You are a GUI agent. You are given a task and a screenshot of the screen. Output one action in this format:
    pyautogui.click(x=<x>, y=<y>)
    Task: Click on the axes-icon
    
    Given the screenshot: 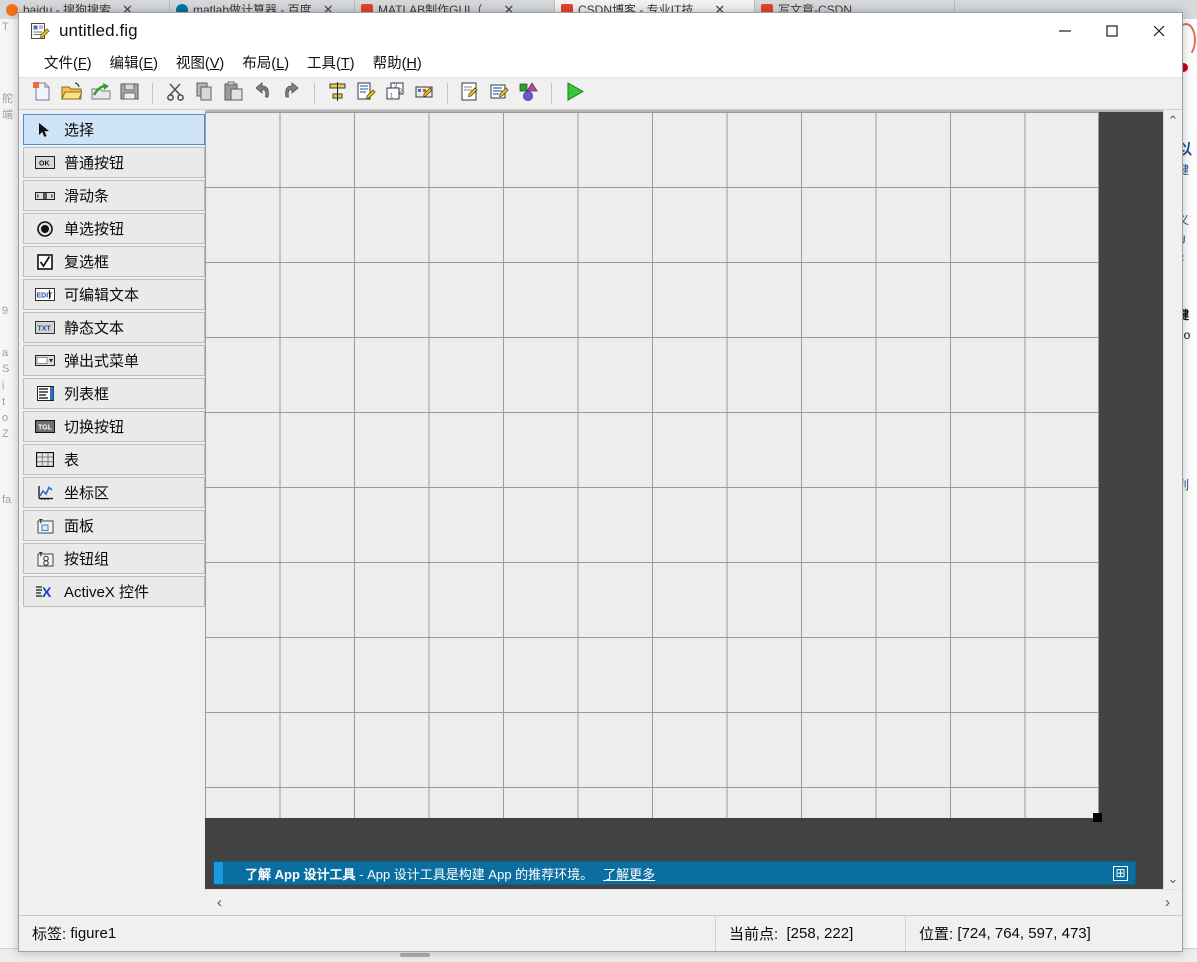 What is the action you would take?
    pyautogui.click(x=45, y=493)
    